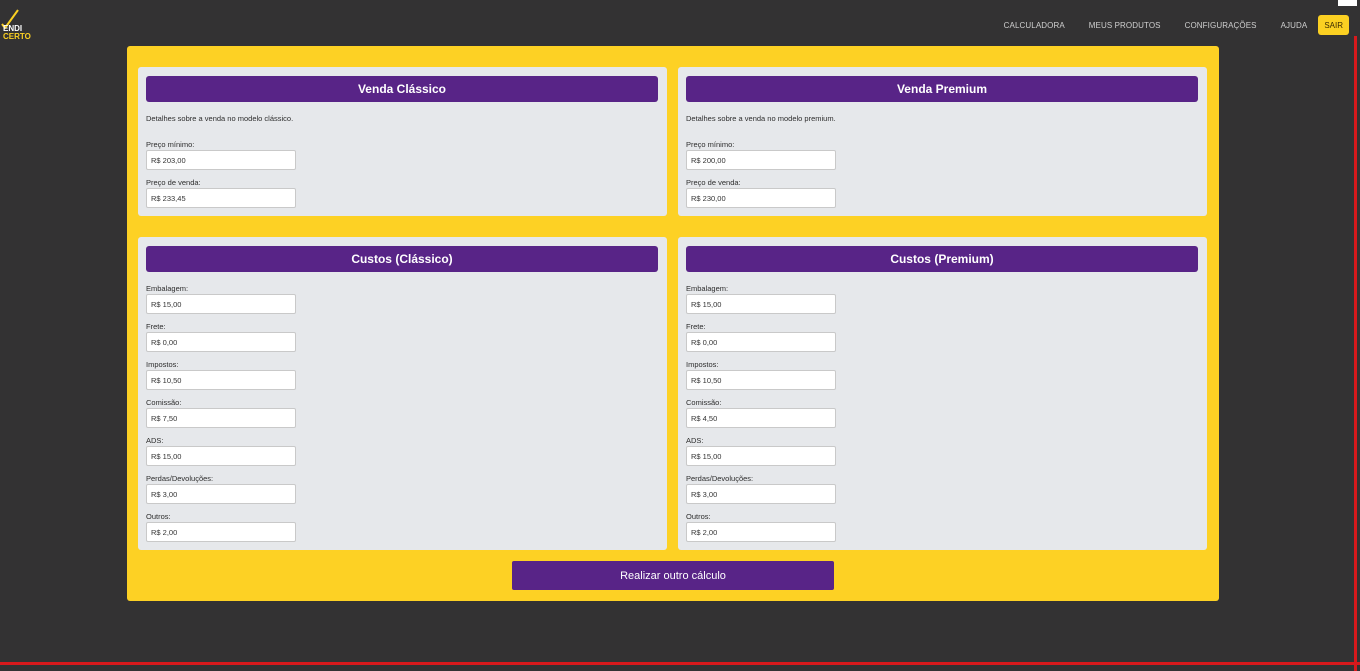 The width and height of the screenshot is (1360, 671). I want to click on ads-premium-field: ADS: R$ 15,00, so click(761, 451).